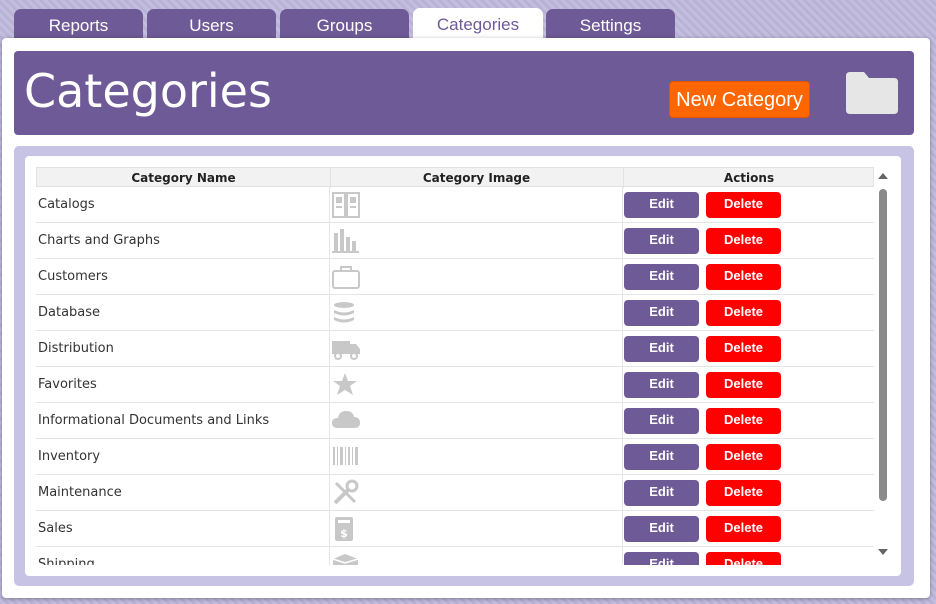 The height and width of the screenshot is (604, 936). Describe the element at coordinates (455, 205) in the screenshot. I see `table-row: Catalogs Edit Delete` at that location.